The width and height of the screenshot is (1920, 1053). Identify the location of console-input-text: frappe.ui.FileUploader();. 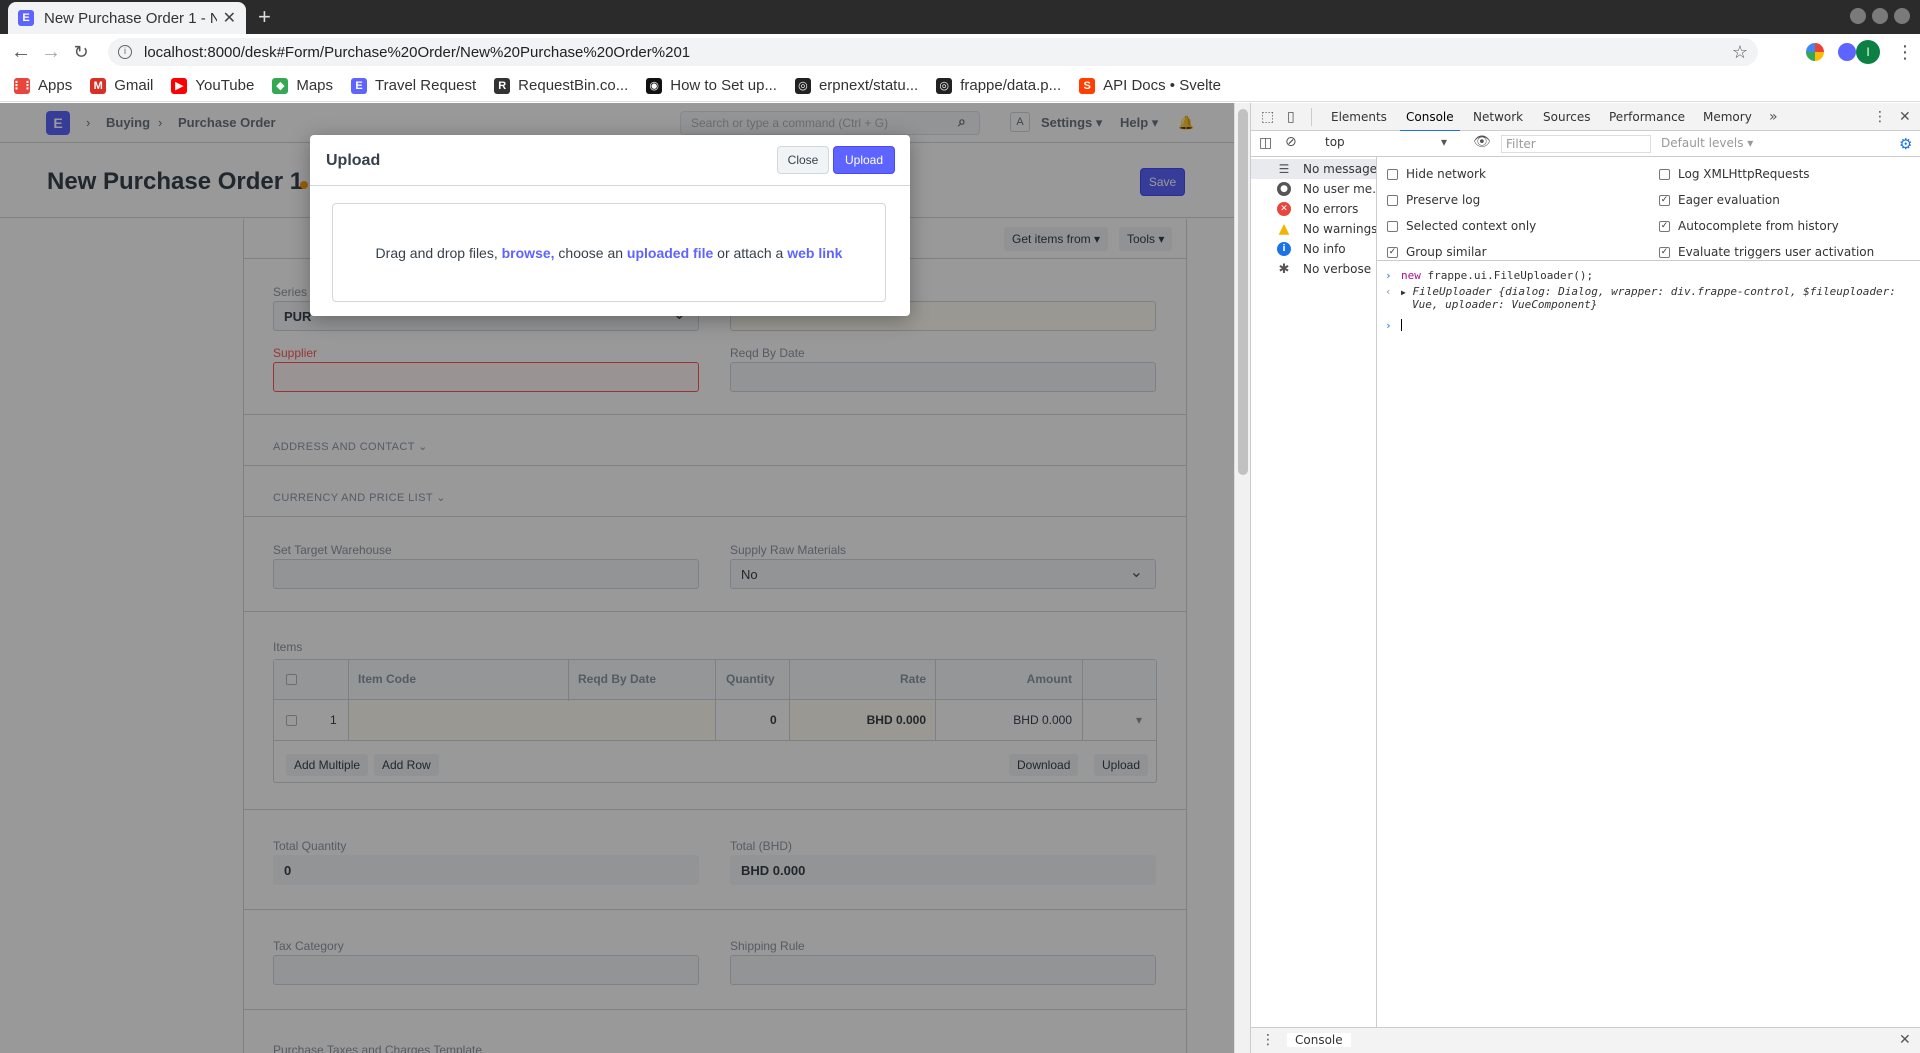
(1507, 275).